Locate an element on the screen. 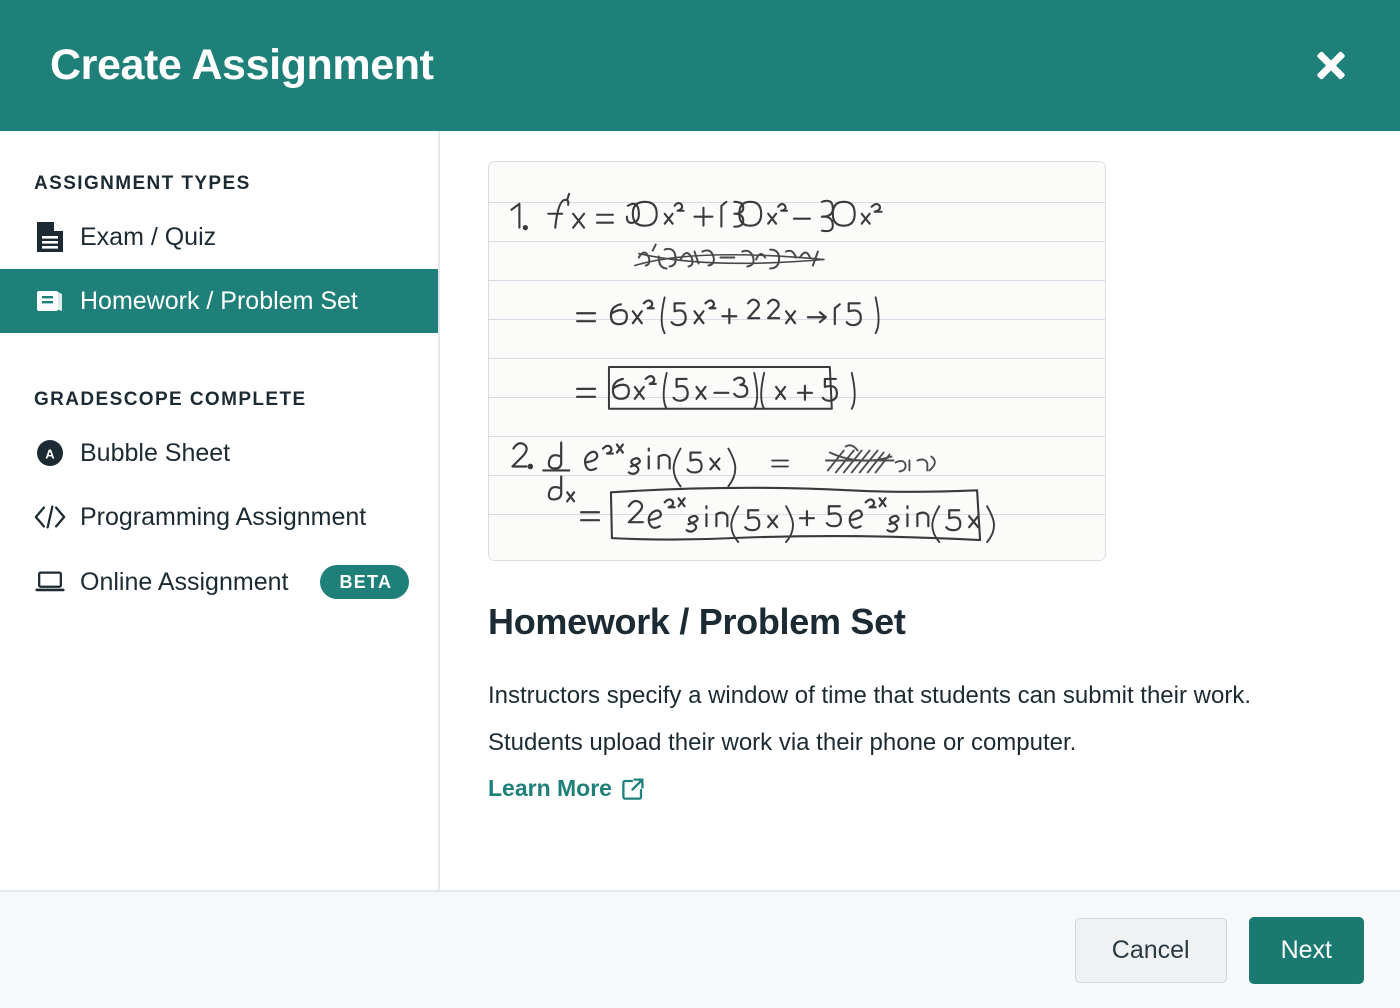 The height and width of the screenshot is (1008, 1400). content-title: Homework / Problem Set is located at coordinates (697, 621).